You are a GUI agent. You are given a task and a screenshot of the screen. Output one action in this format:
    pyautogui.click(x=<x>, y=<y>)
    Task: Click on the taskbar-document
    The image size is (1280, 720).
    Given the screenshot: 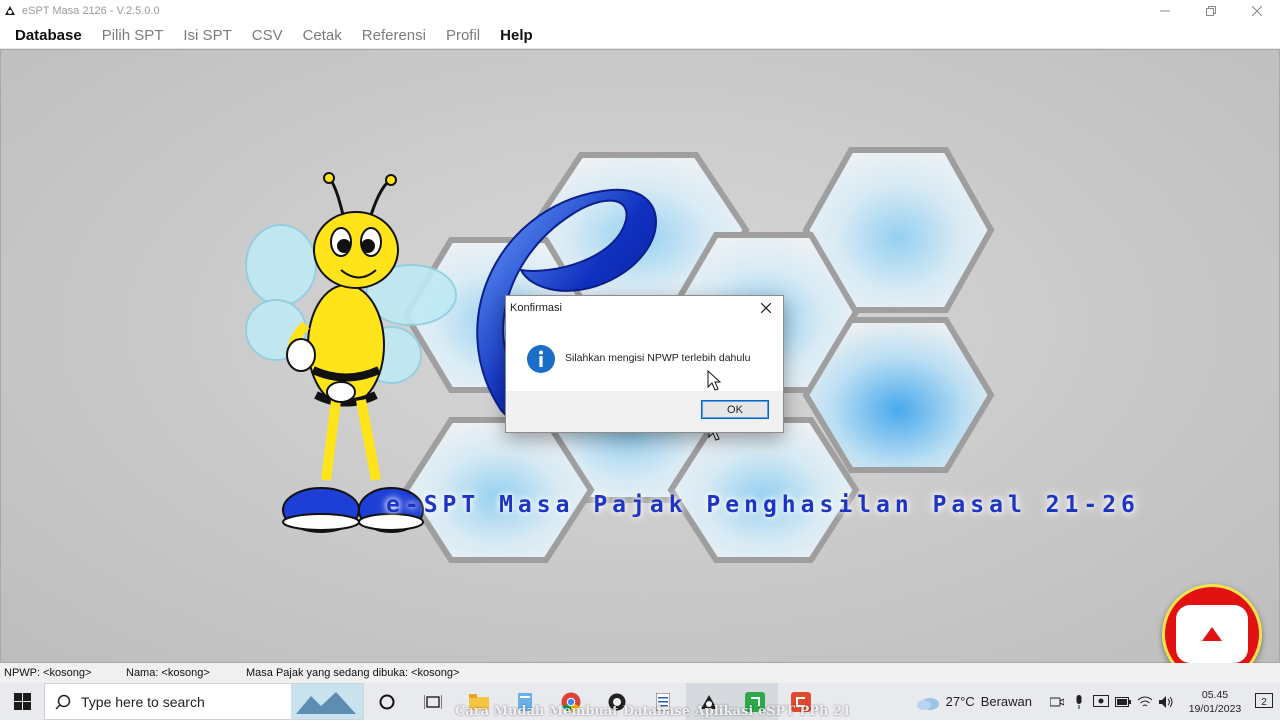 What is the action you would take?
    pyautogui.click(x=663, y=701)
    